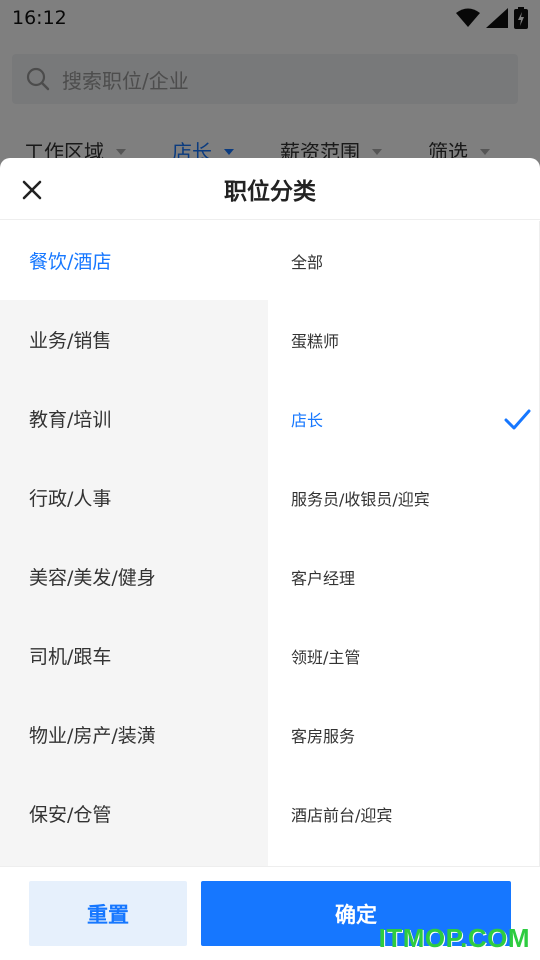 The width and height of the screenshot is (540, 960). What do you see at coordinates (70, 420) in the screenshot?
I see `category-label: 教育/培训` at bounding box center [70, 420].